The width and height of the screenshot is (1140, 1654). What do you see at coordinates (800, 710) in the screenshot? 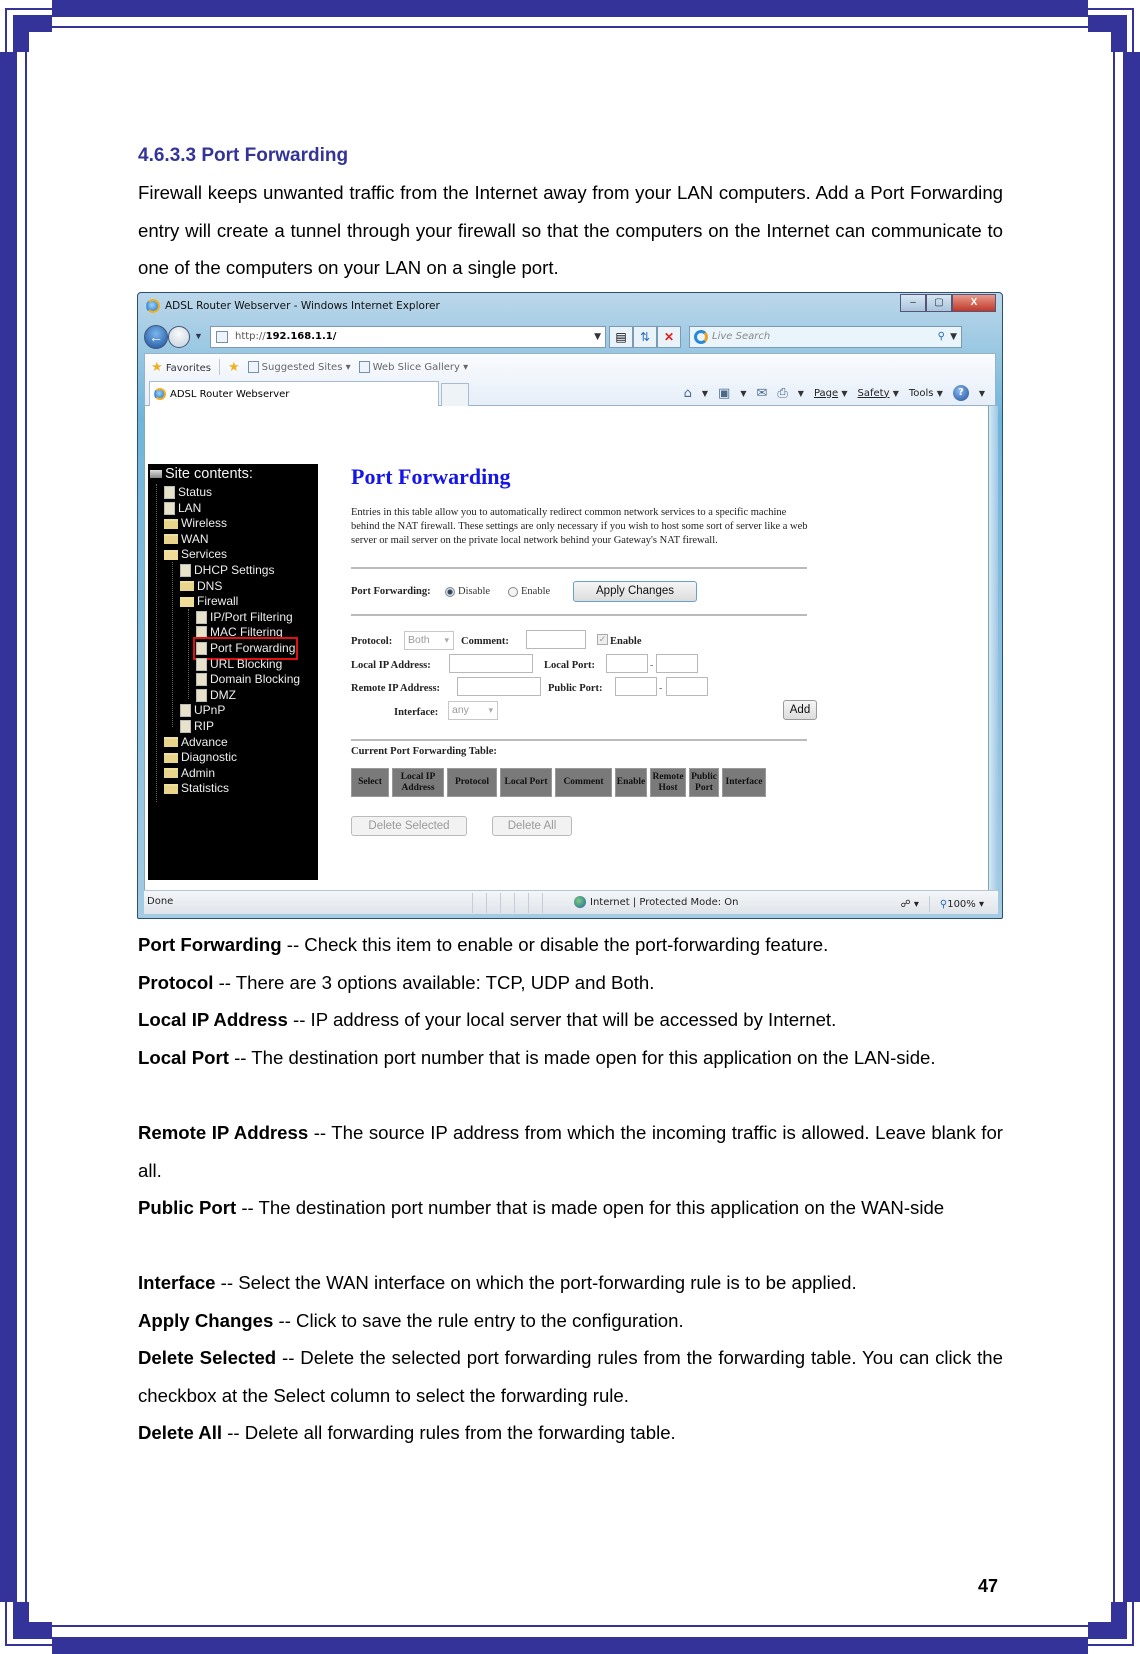
I see `add-button: Add` at bounding box center [800, 710].